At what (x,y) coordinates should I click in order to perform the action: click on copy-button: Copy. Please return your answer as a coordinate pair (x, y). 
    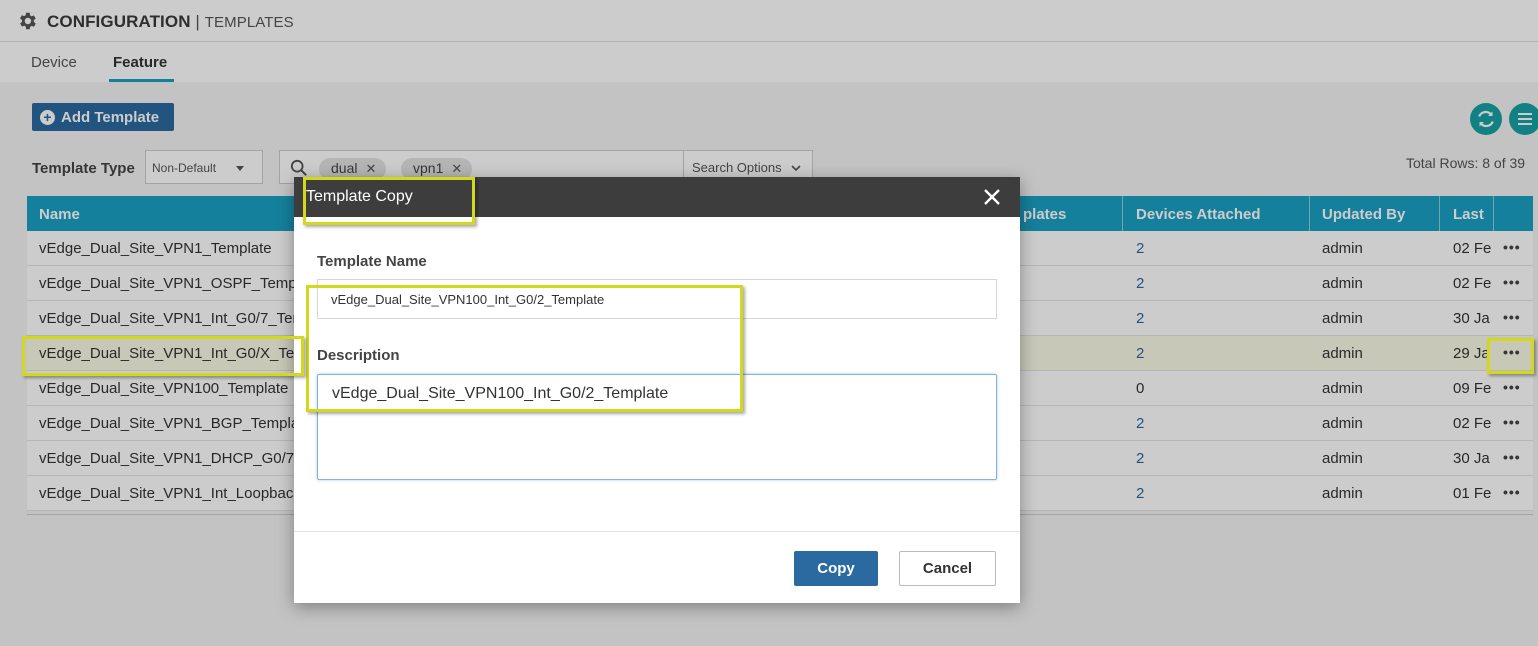
    Looking at the image, I should click on (836, 568).